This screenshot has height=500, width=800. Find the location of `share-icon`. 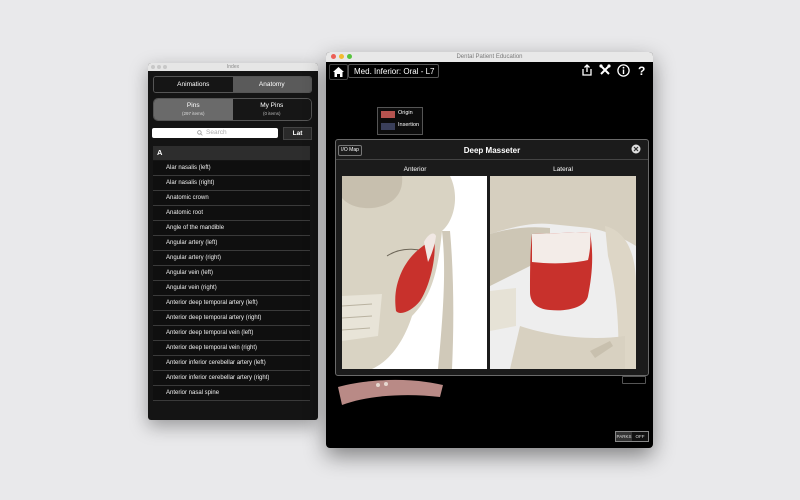

share-icon is located at coordinates (587, 70).